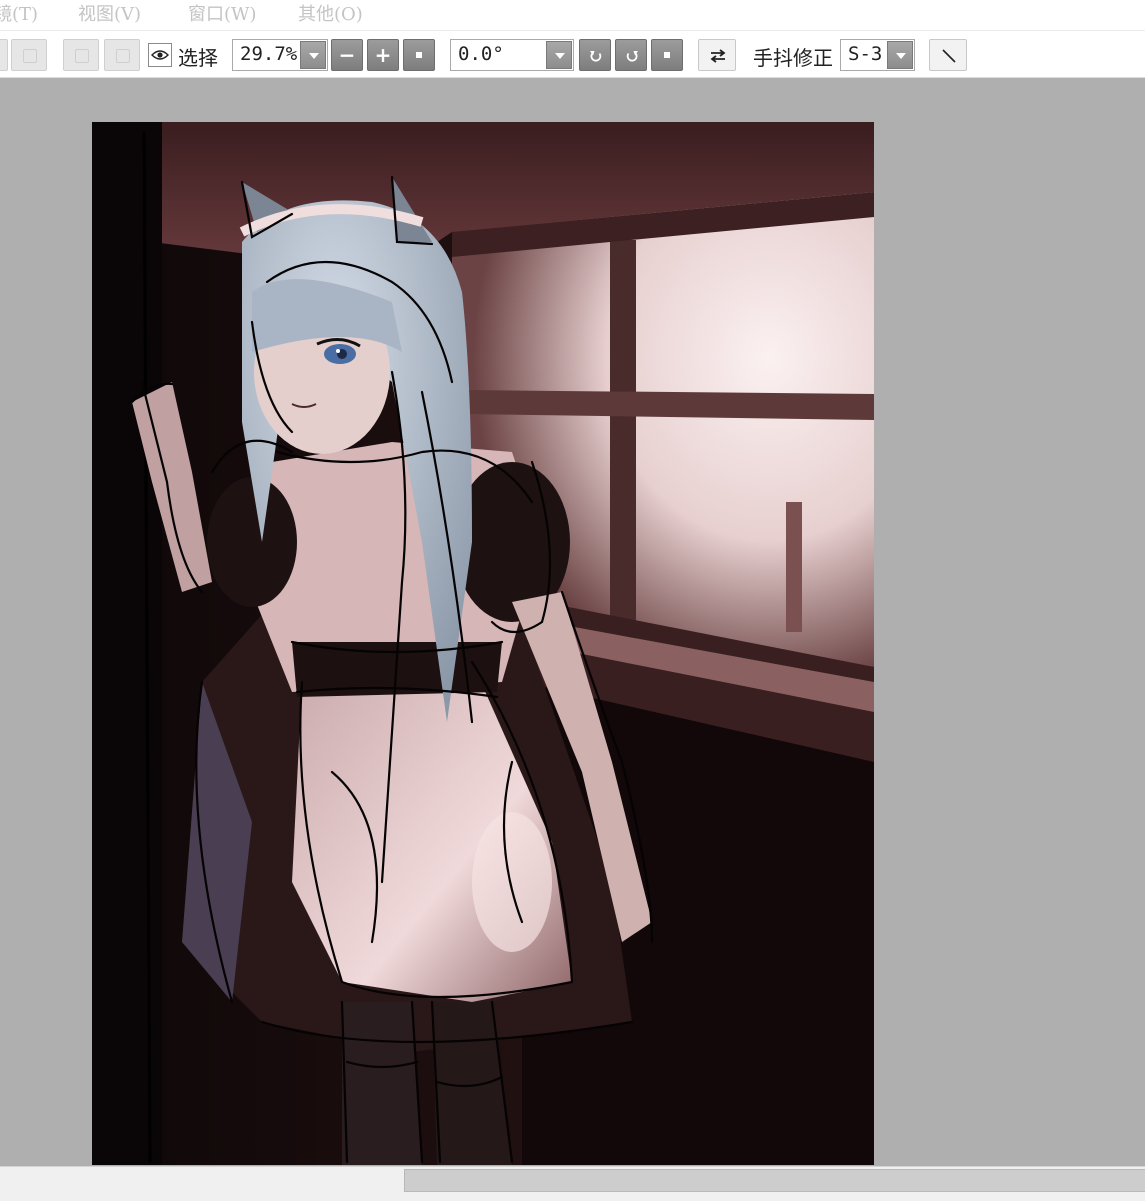  Describe the element at coordinates (198, 58) in the screenshot. I see `select-label: 选择` at that location.